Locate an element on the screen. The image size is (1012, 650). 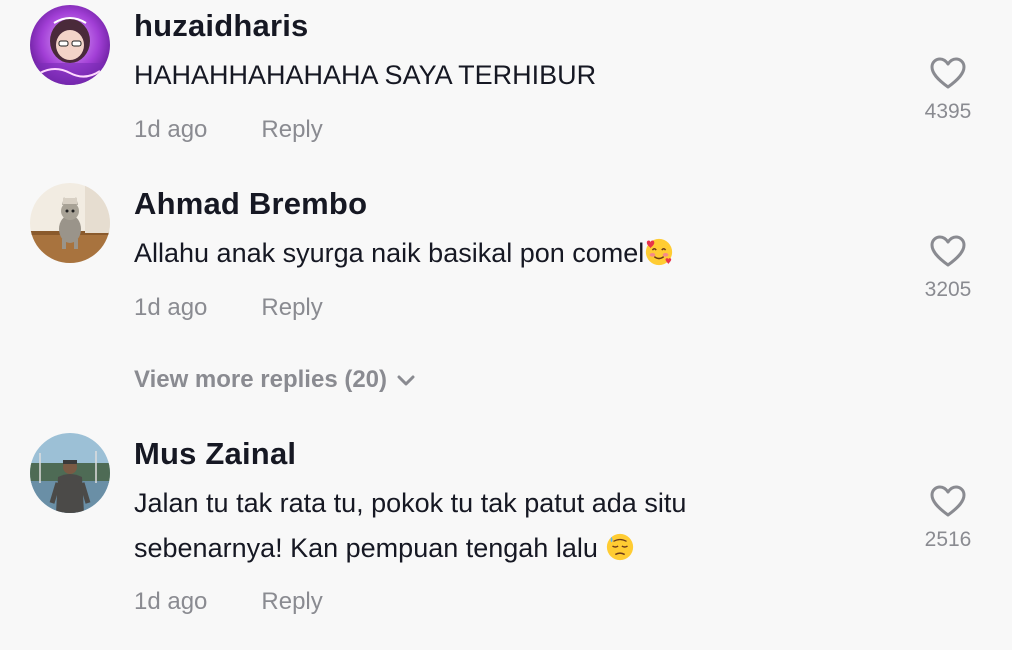
view-more-replies-button: View more replies (20) is located at coordinates (274, 380).